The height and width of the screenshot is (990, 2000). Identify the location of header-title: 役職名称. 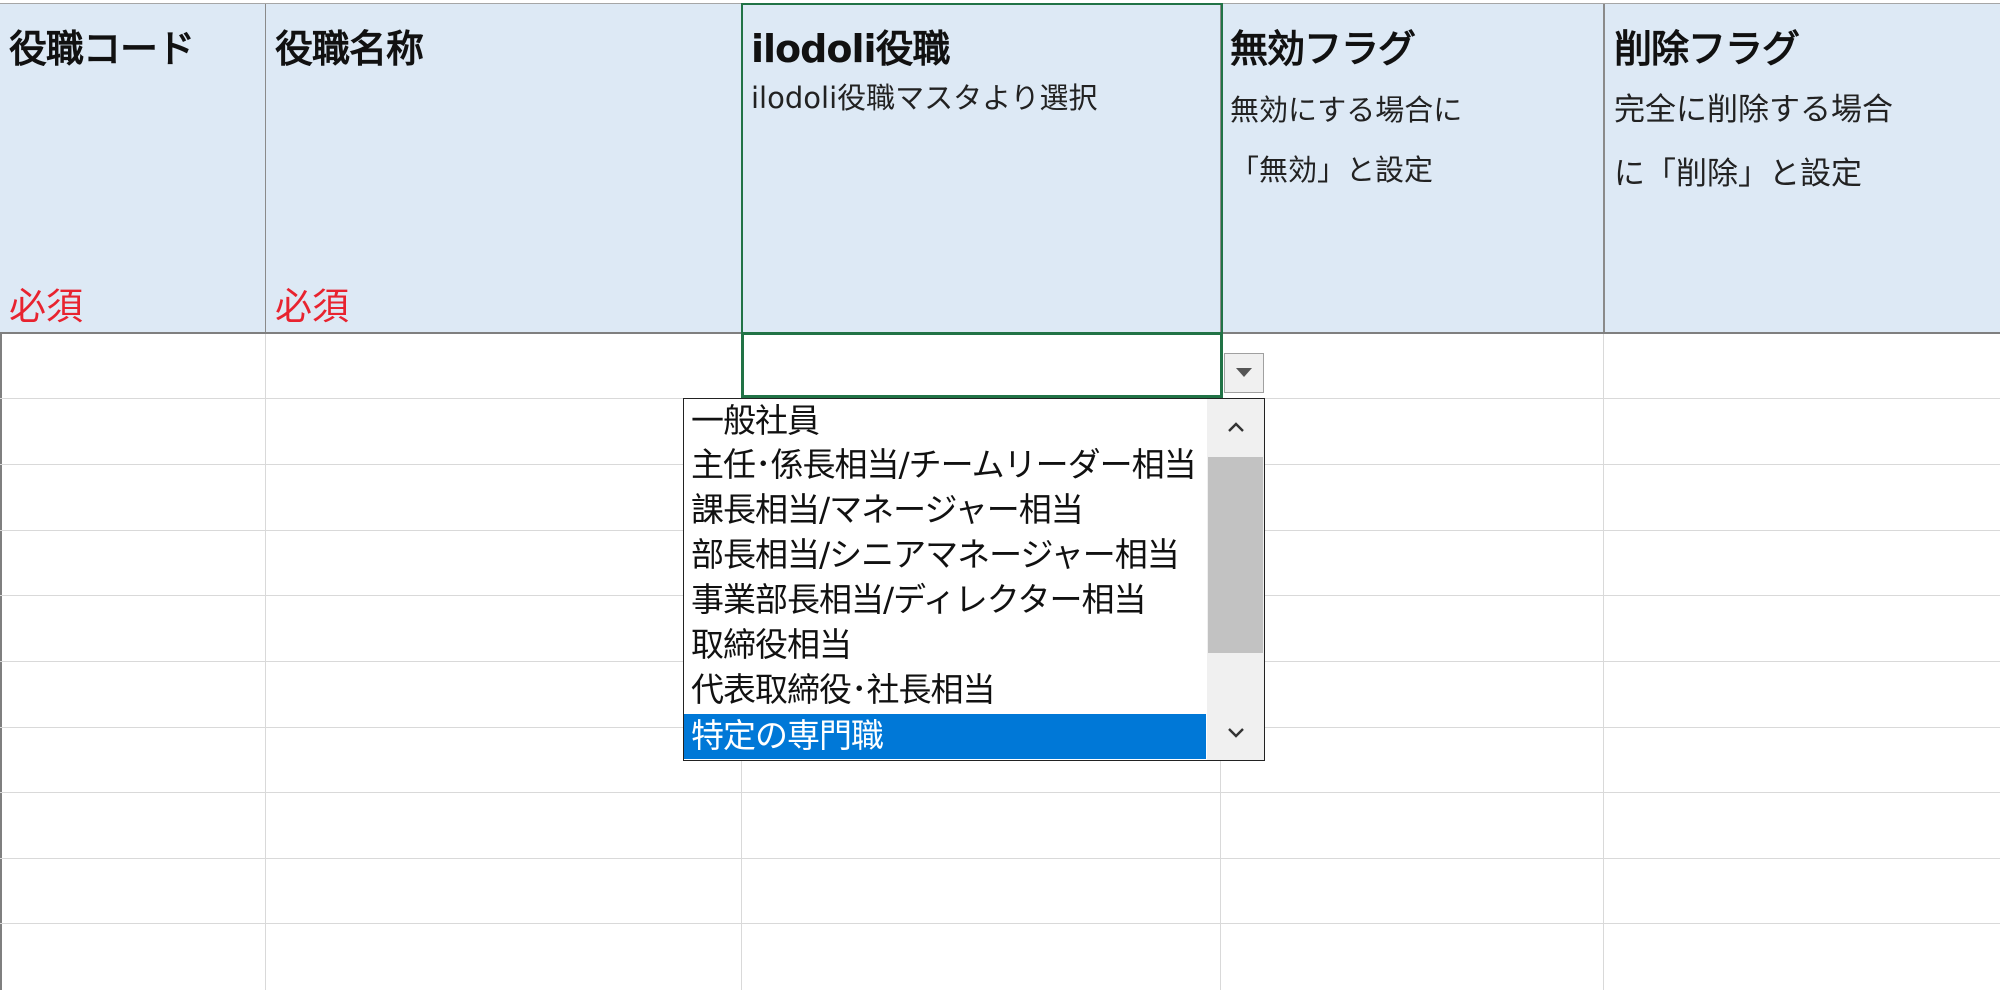
(349, 49).